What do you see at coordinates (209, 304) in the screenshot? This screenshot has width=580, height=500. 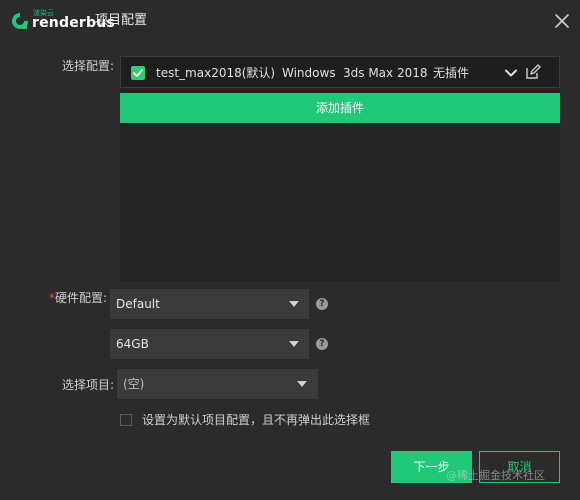 I see `hardware-machine-select: Default` at bounding box center [209, 304].